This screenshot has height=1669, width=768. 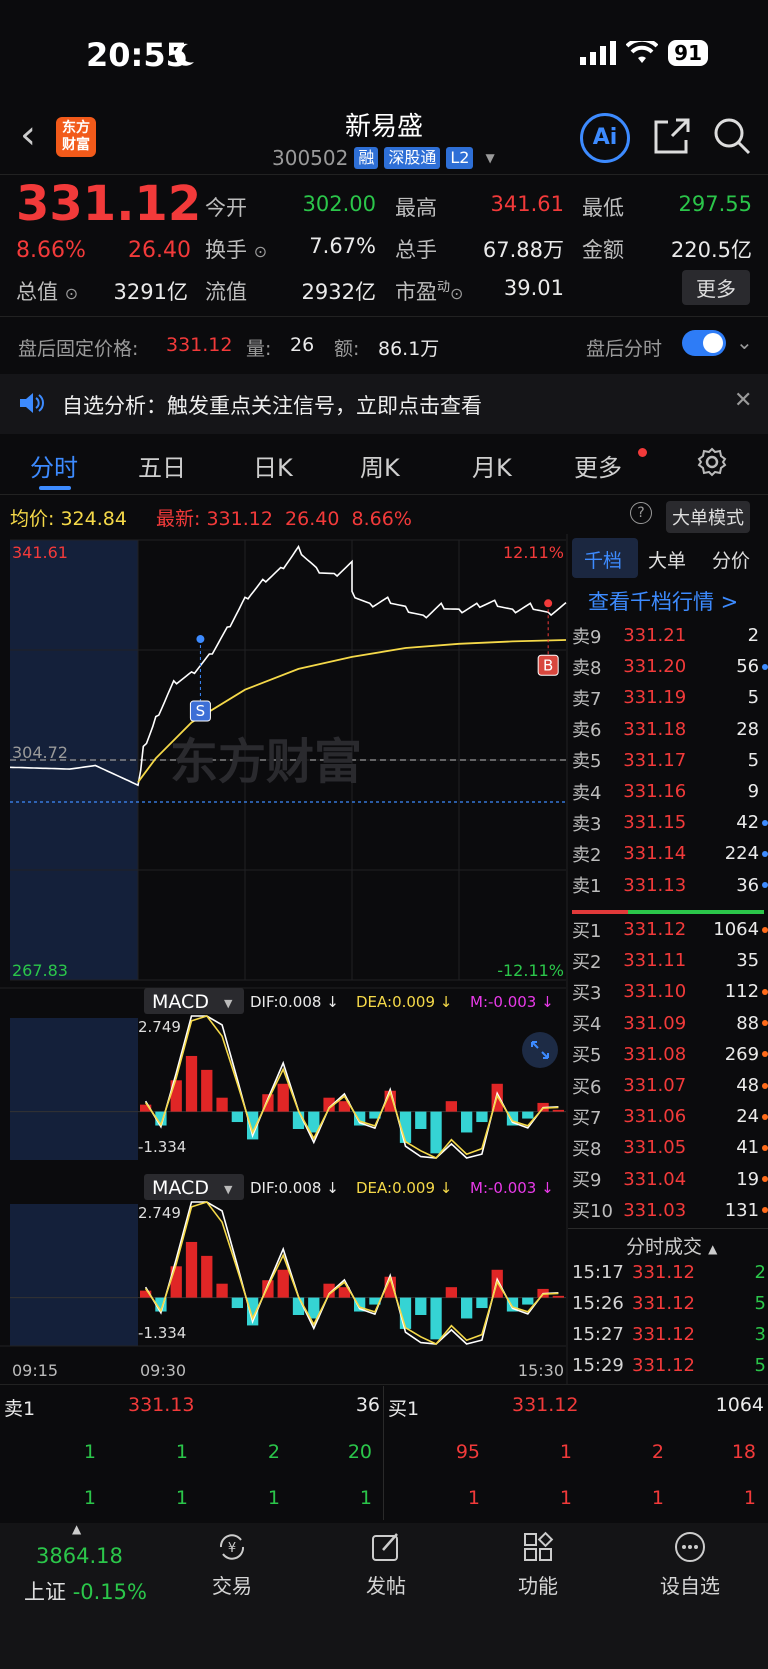 I want to click on level-label: 卖6, so click(x=587, y=731).